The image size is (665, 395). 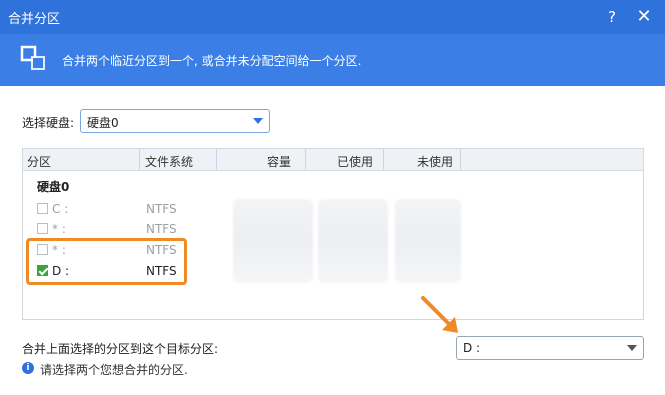 I want to click on target-partition-label: 合并上面选择的分区到这个目标分区:, so click(x=120, y=349).